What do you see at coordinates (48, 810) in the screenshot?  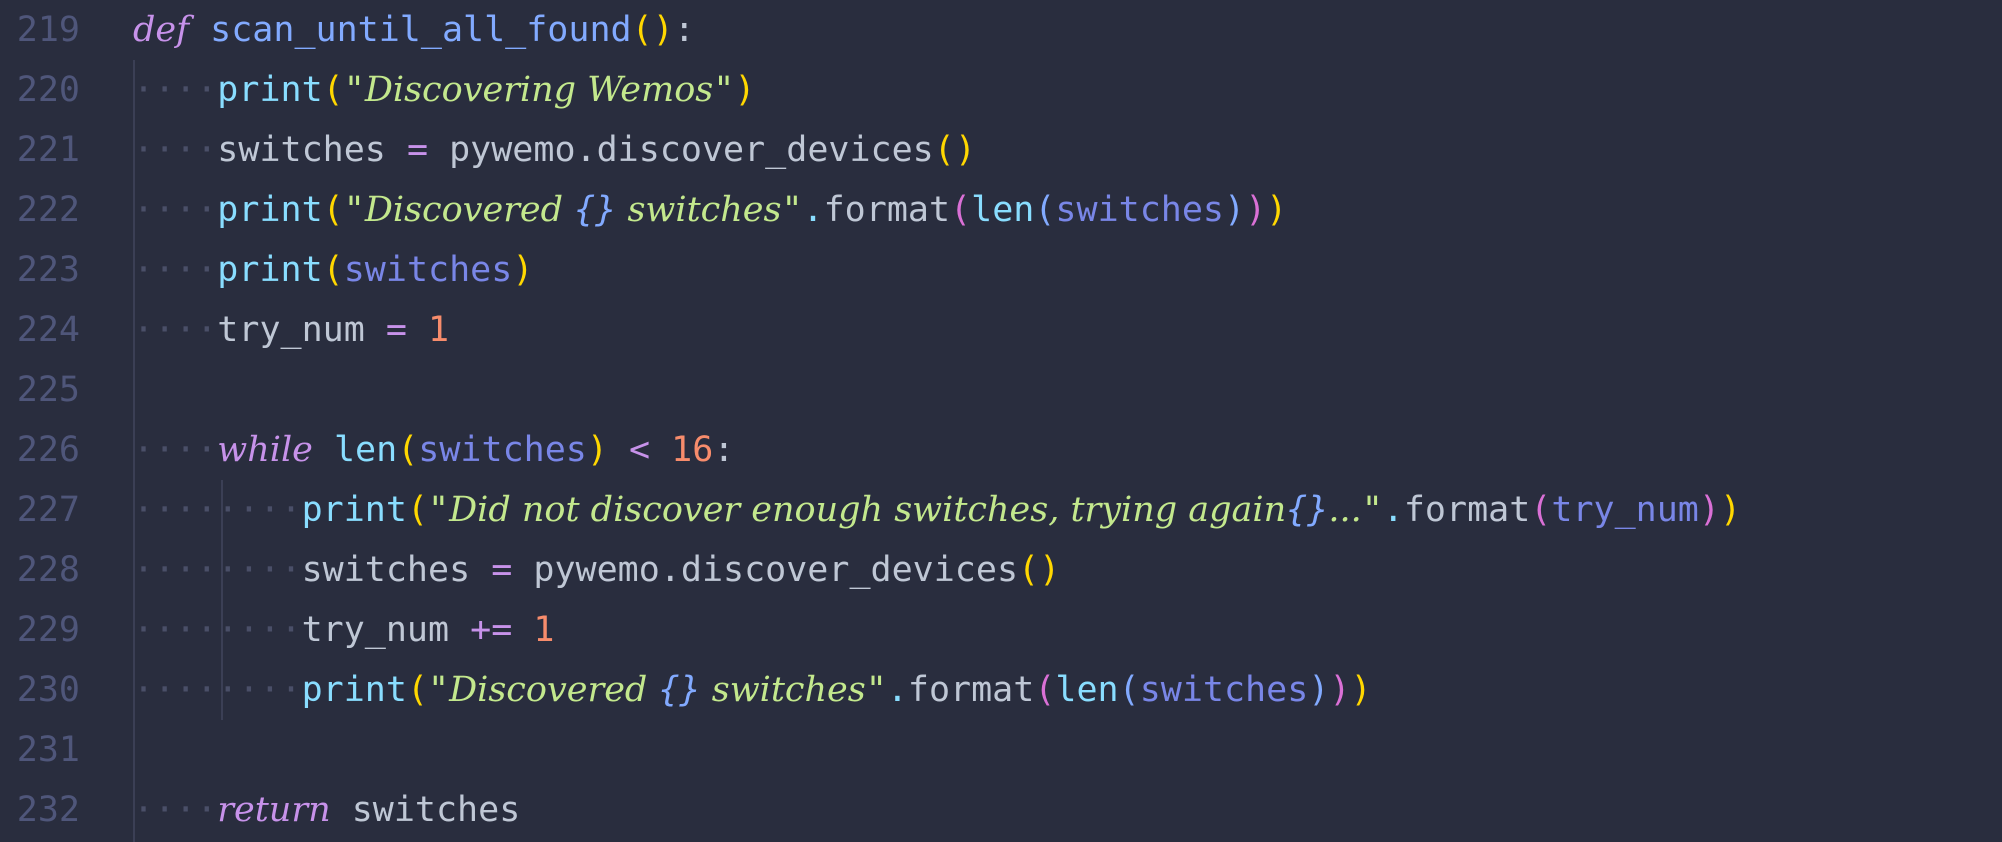 I see `line-number: 232` at bounding box center [48, 810].